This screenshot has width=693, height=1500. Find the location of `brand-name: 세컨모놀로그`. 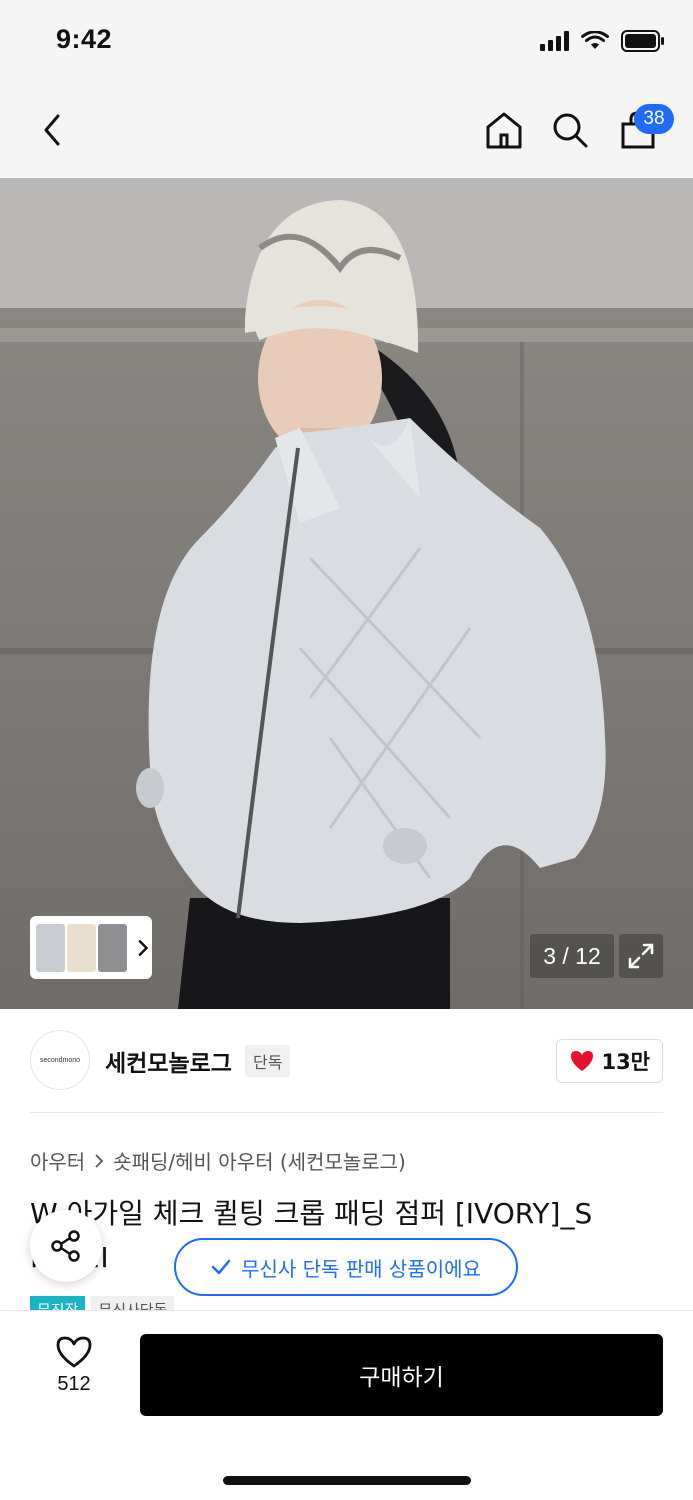

brand-name: 세컨모놀로그 is located at coordinates (168, 1061).